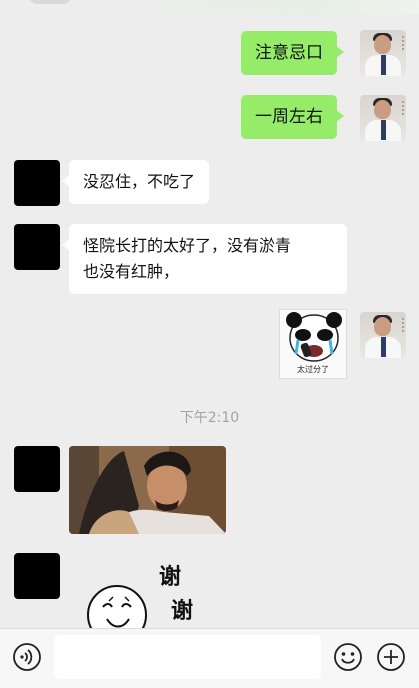 The image size is (419, 688). I want to click on sent-message: 注意忌口, so click(292, 53).